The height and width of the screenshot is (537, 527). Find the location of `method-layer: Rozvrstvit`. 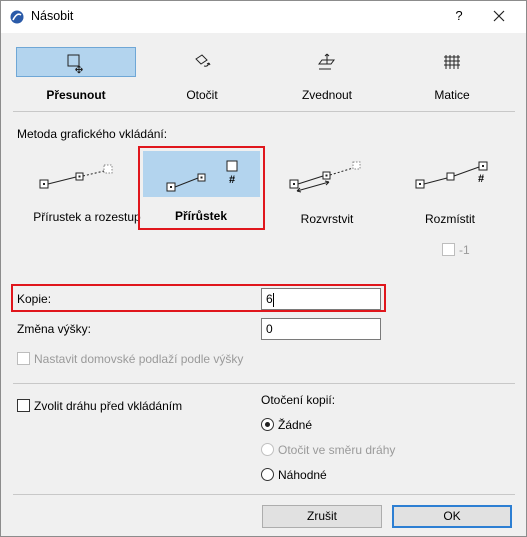

method-layer: Rozvrstvit is located at coordinates (332, 193).